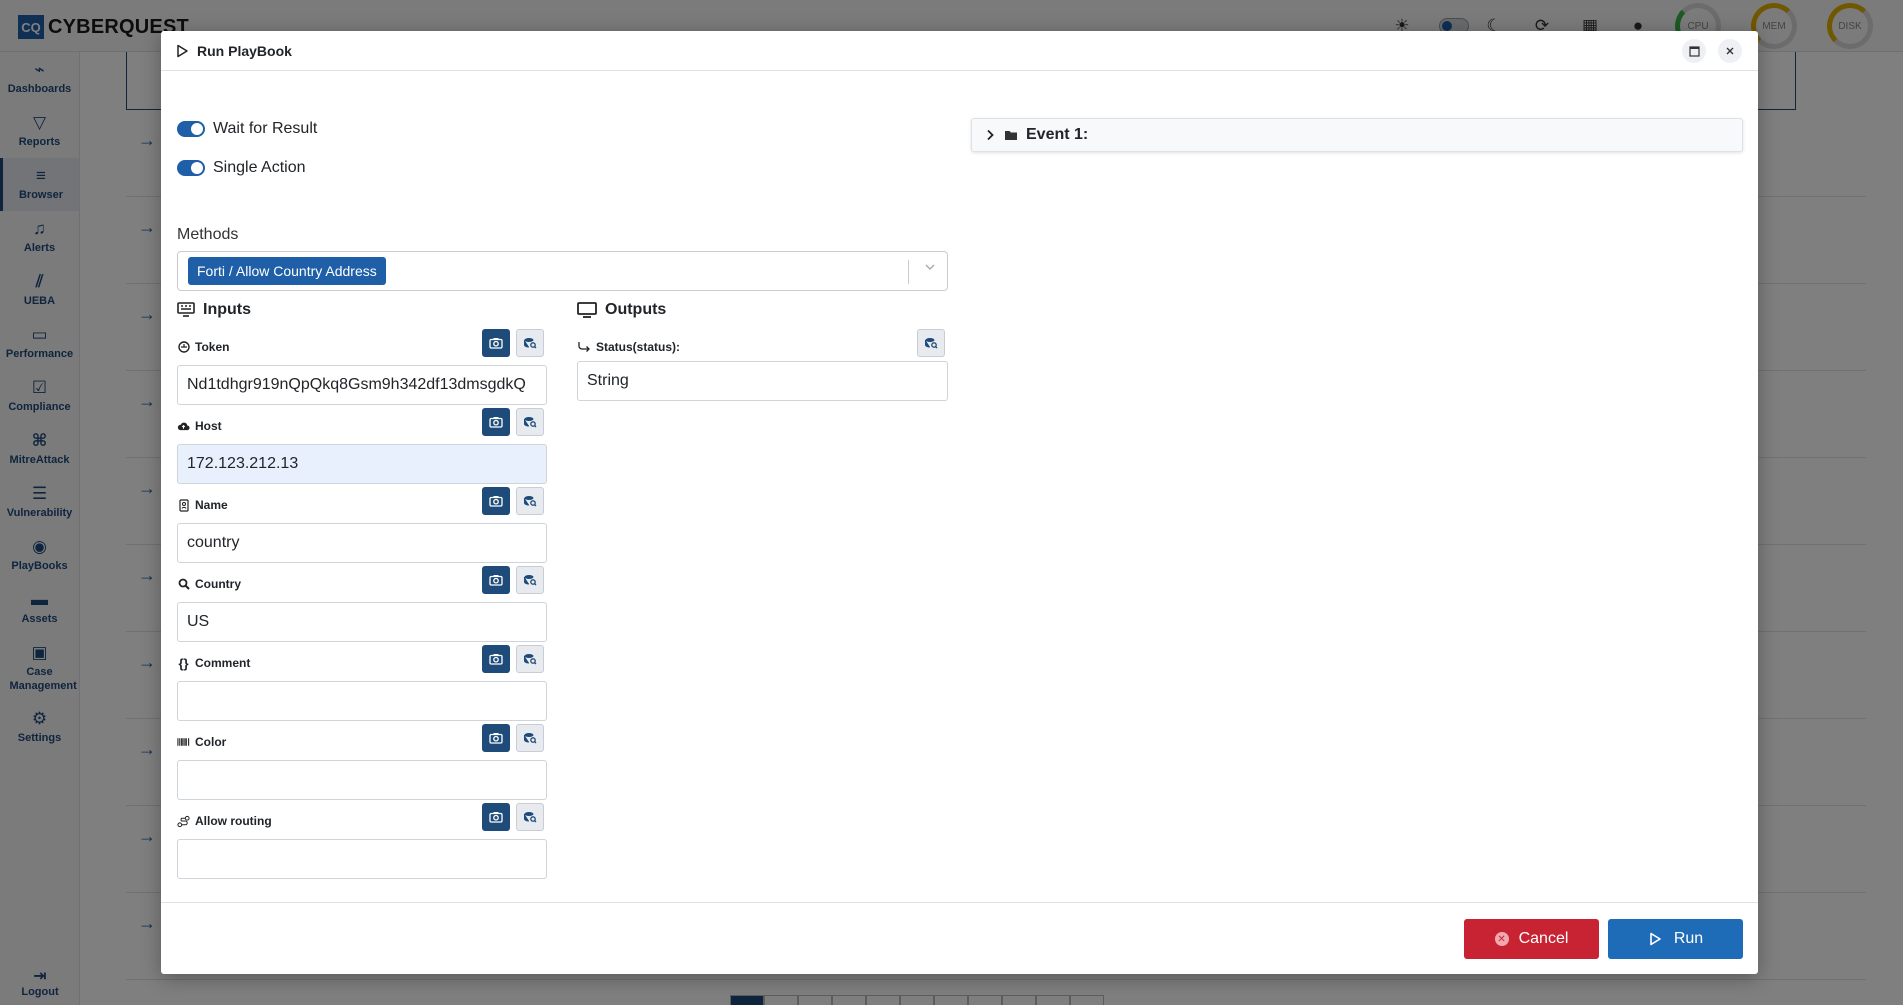 This screenshot has width=1903, height=1005. I want to click on field-label-text: Comment, so click(223, 663).